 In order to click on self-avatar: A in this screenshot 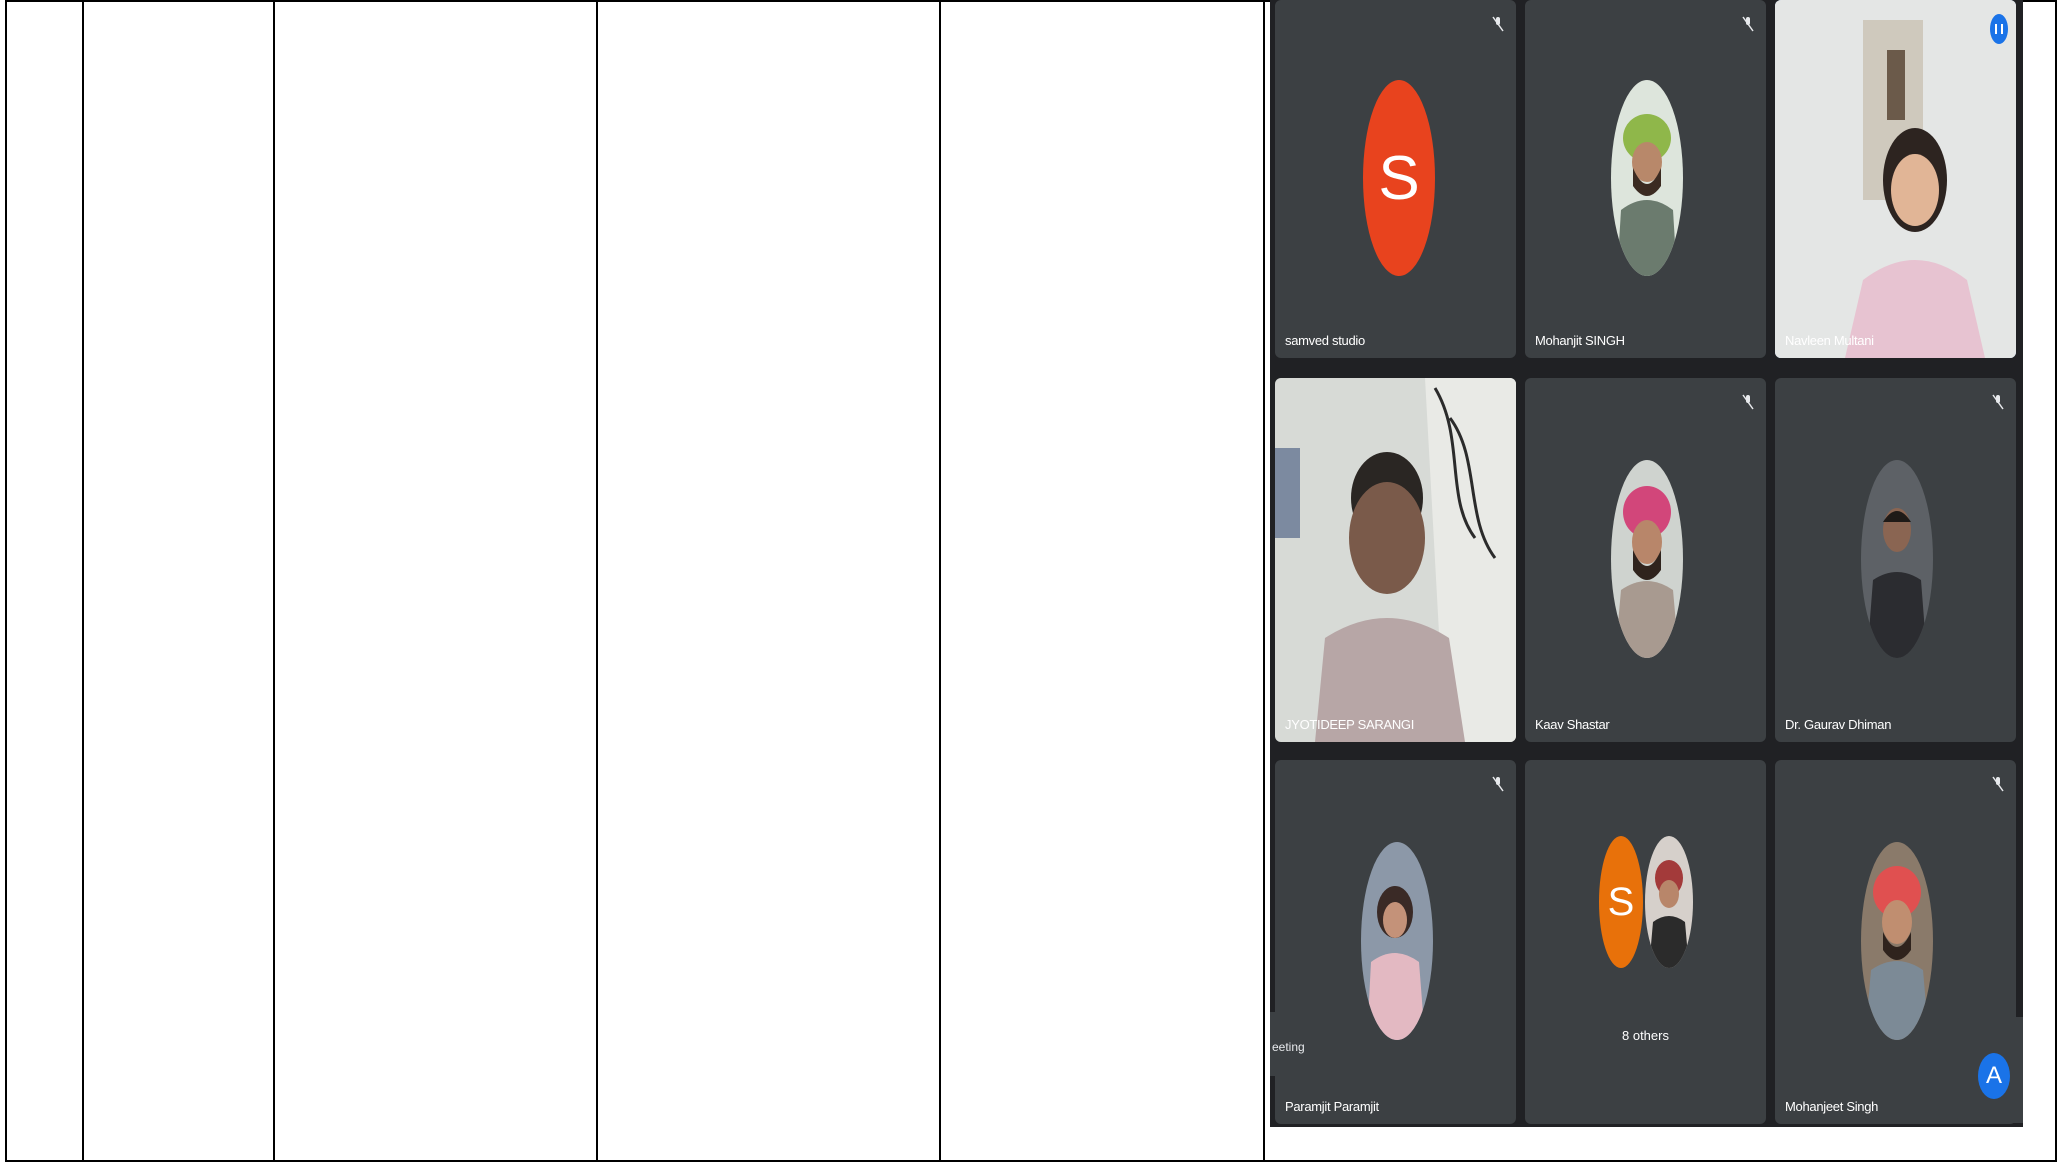, I will do `click(1994, 1076)`.